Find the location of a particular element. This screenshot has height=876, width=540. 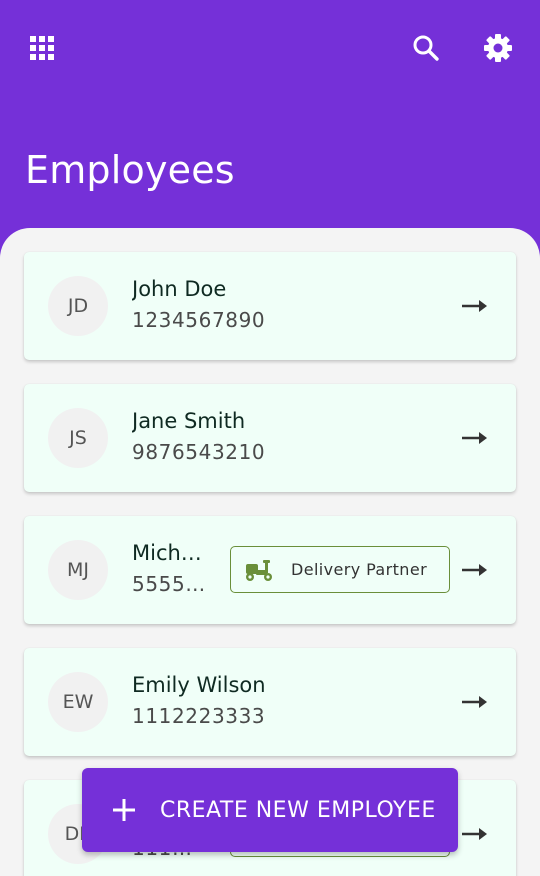

avatar: JD is located at coordinates (78, 306).